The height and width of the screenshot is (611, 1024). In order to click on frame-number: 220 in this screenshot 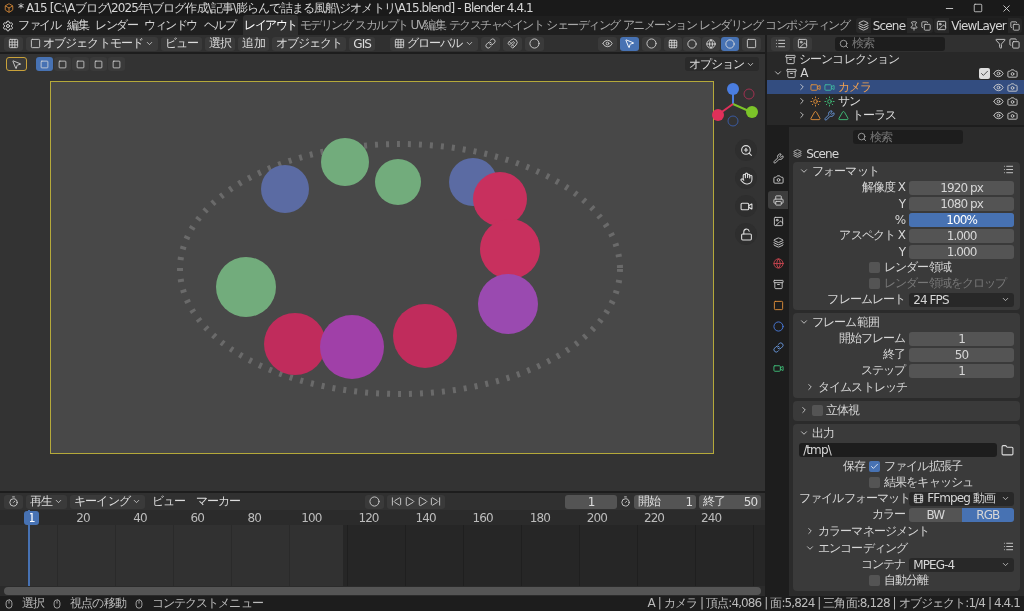, I will do `click(654, 518)`.